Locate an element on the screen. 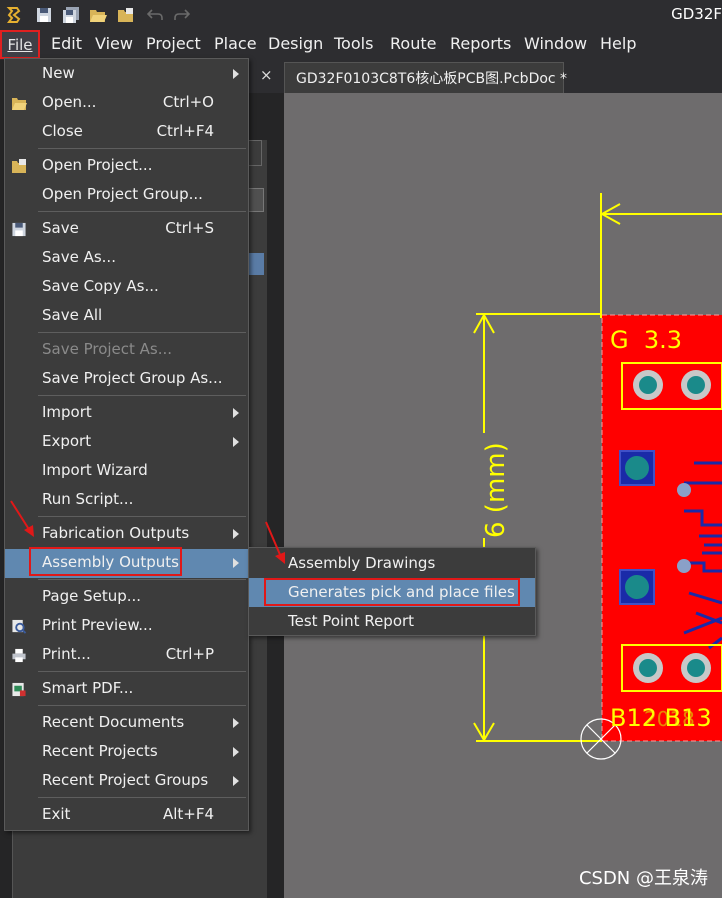 Image resolution: width=722 pixels, height=898 pixels. menu-item-exit: Exit Alt+F4 is located at coordinates (126, 815).